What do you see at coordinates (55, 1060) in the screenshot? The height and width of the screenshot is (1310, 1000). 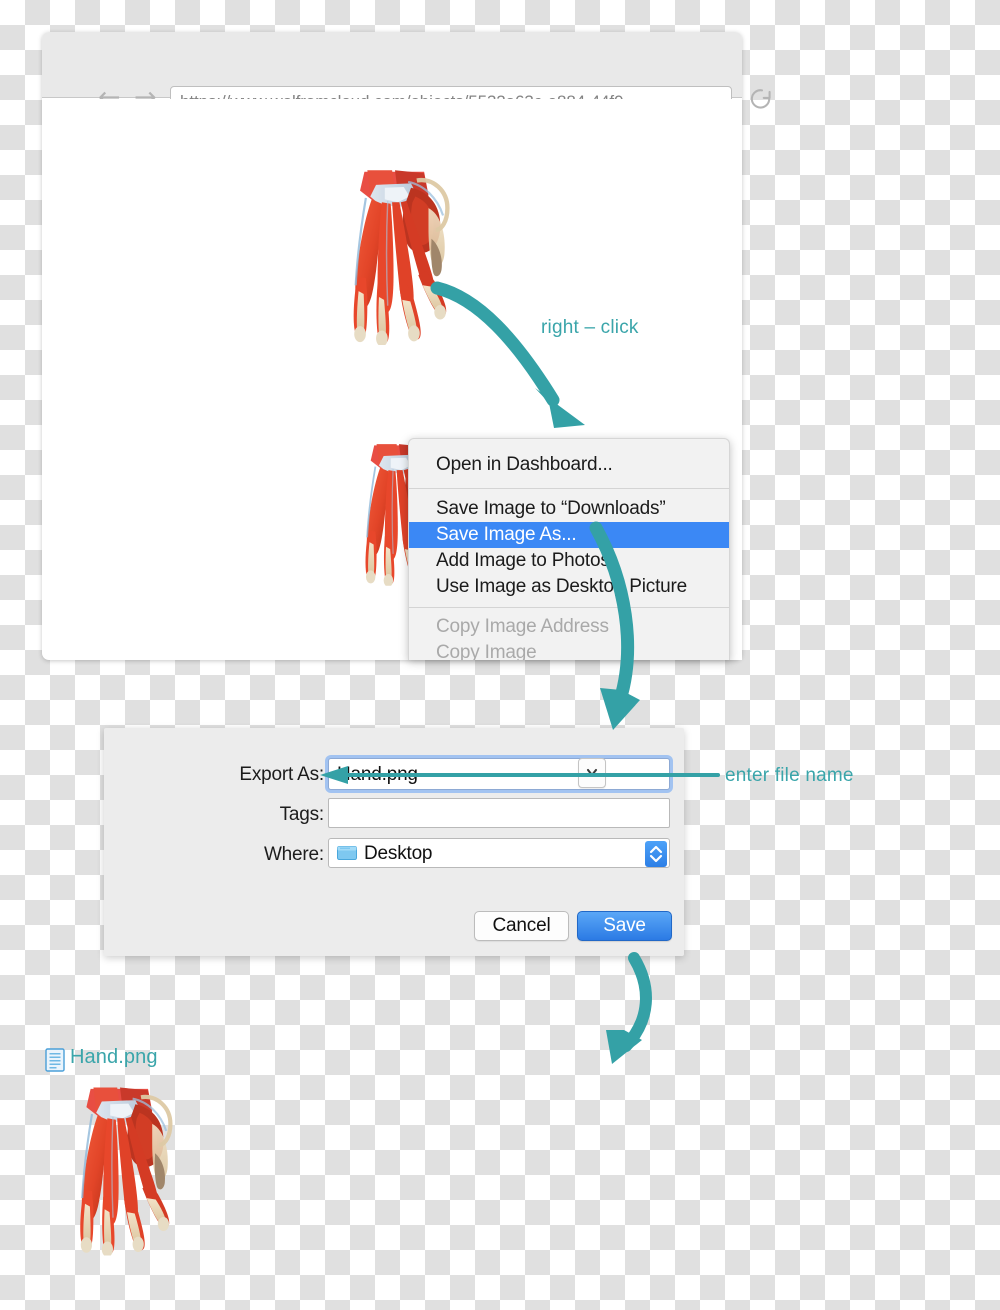 I see `document-icon` at bounding box center [55, 1060].